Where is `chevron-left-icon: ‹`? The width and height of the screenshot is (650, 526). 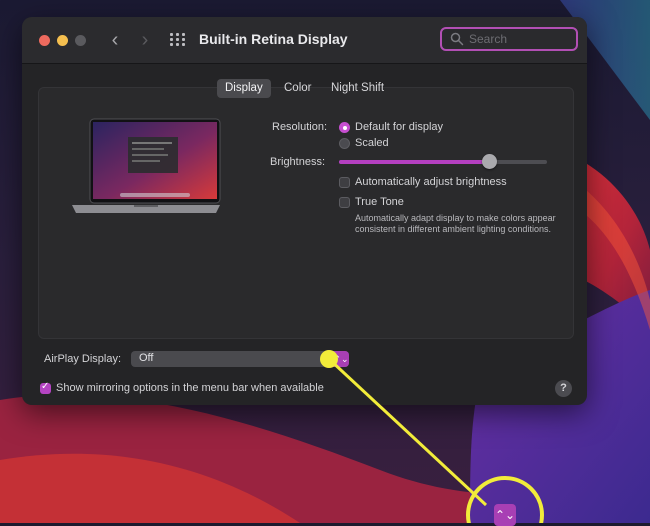 chevron-left-icon: ‹ is located at coordinates (115, 40).